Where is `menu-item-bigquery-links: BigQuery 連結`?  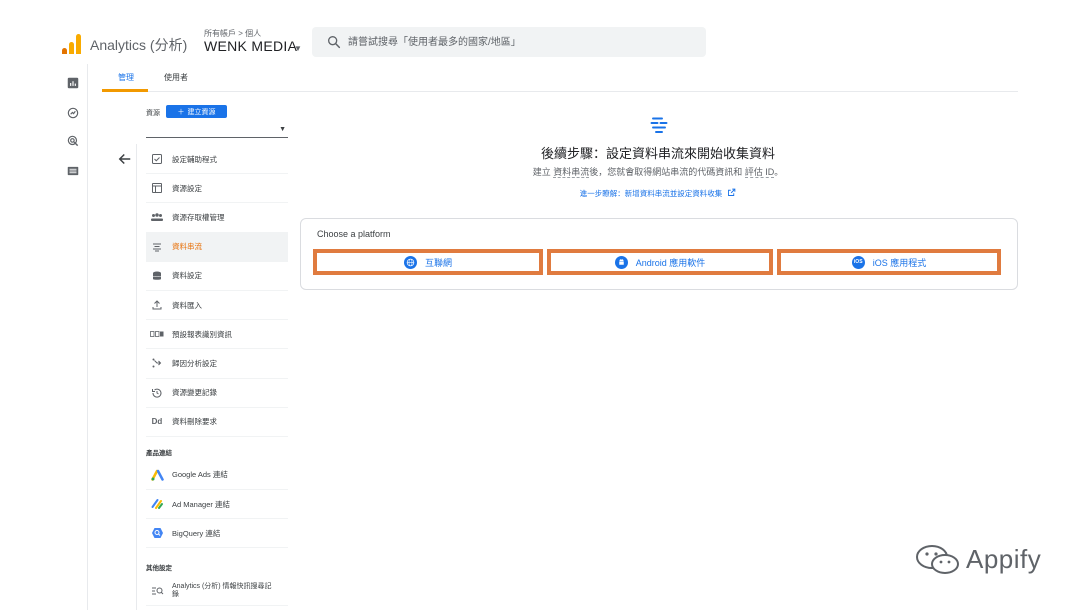
menu-item-bigquery-links: BigQuery 連結 is located at coordinates (217, 534).